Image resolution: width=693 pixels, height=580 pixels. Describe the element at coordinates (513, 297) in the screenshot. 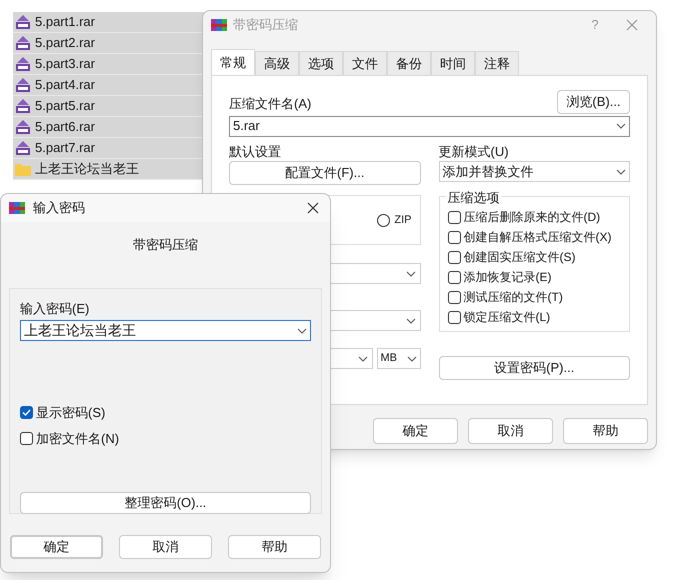

I see `checkbox-label: 测试压缩的文件(T)` at that location.